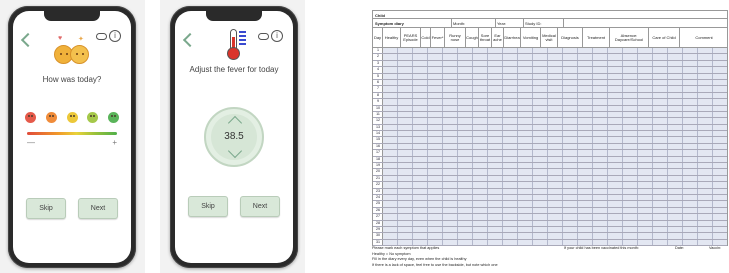 This screenshot has height=273, width=729. What do you see at coordinates (51, 117) in the screenshot?
I see `sad-face-icon` at bounding box center [51, 117].